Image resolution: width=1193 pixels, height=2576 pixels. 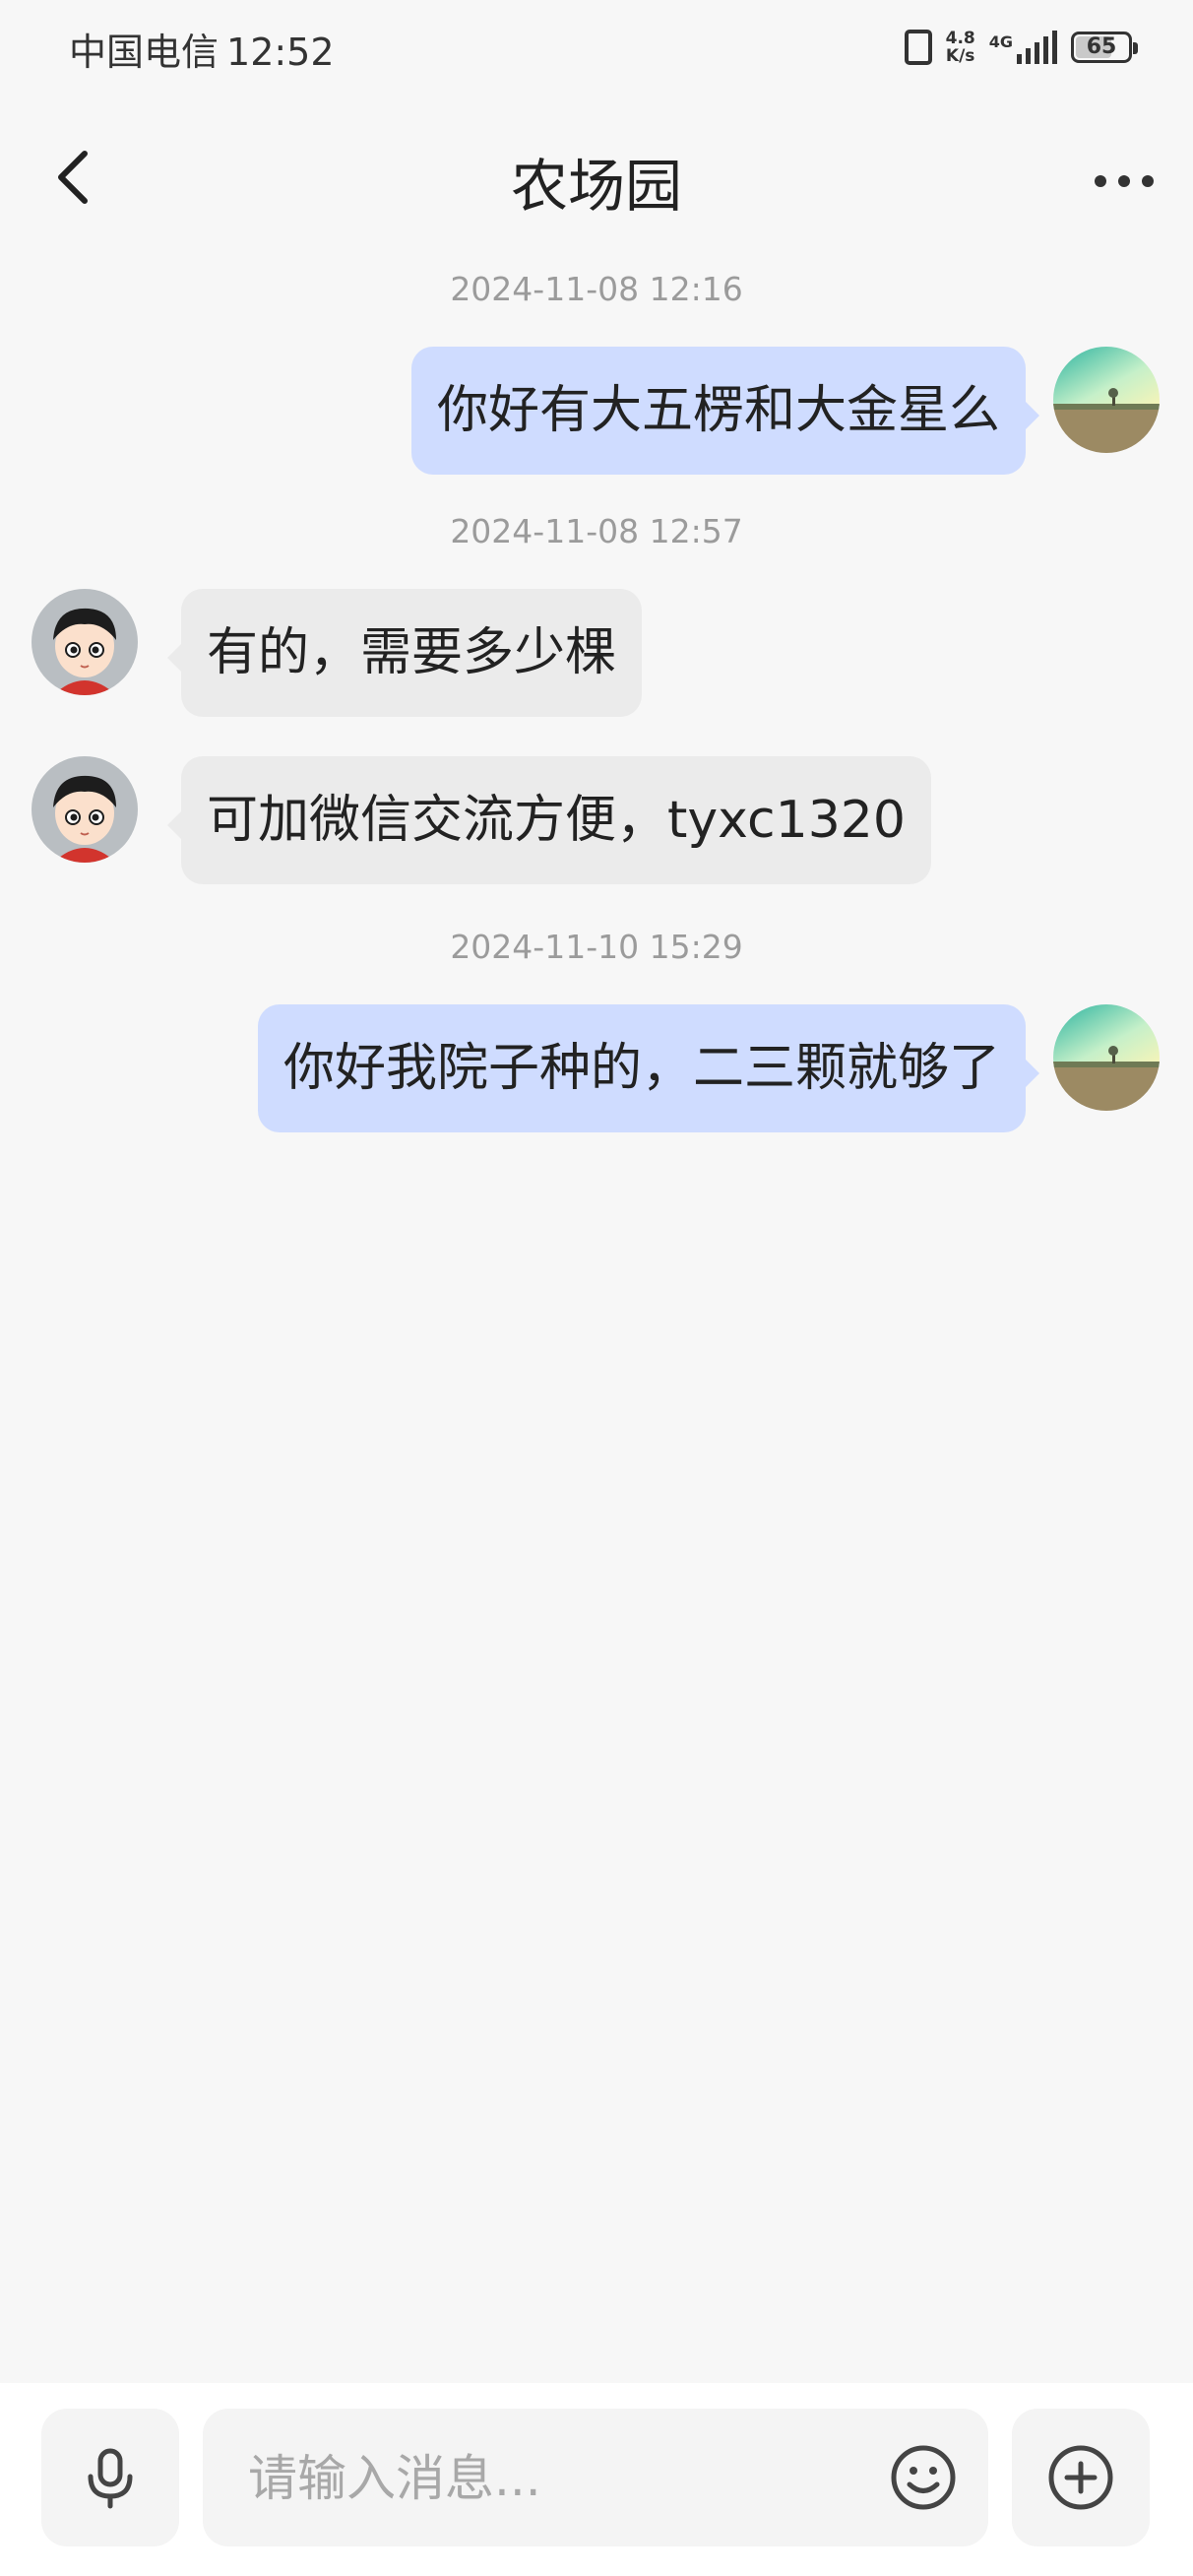 I want to click on message-bubble-incoming: 可加微信交流方便，tyxc1320, so click(x=549, y=820).